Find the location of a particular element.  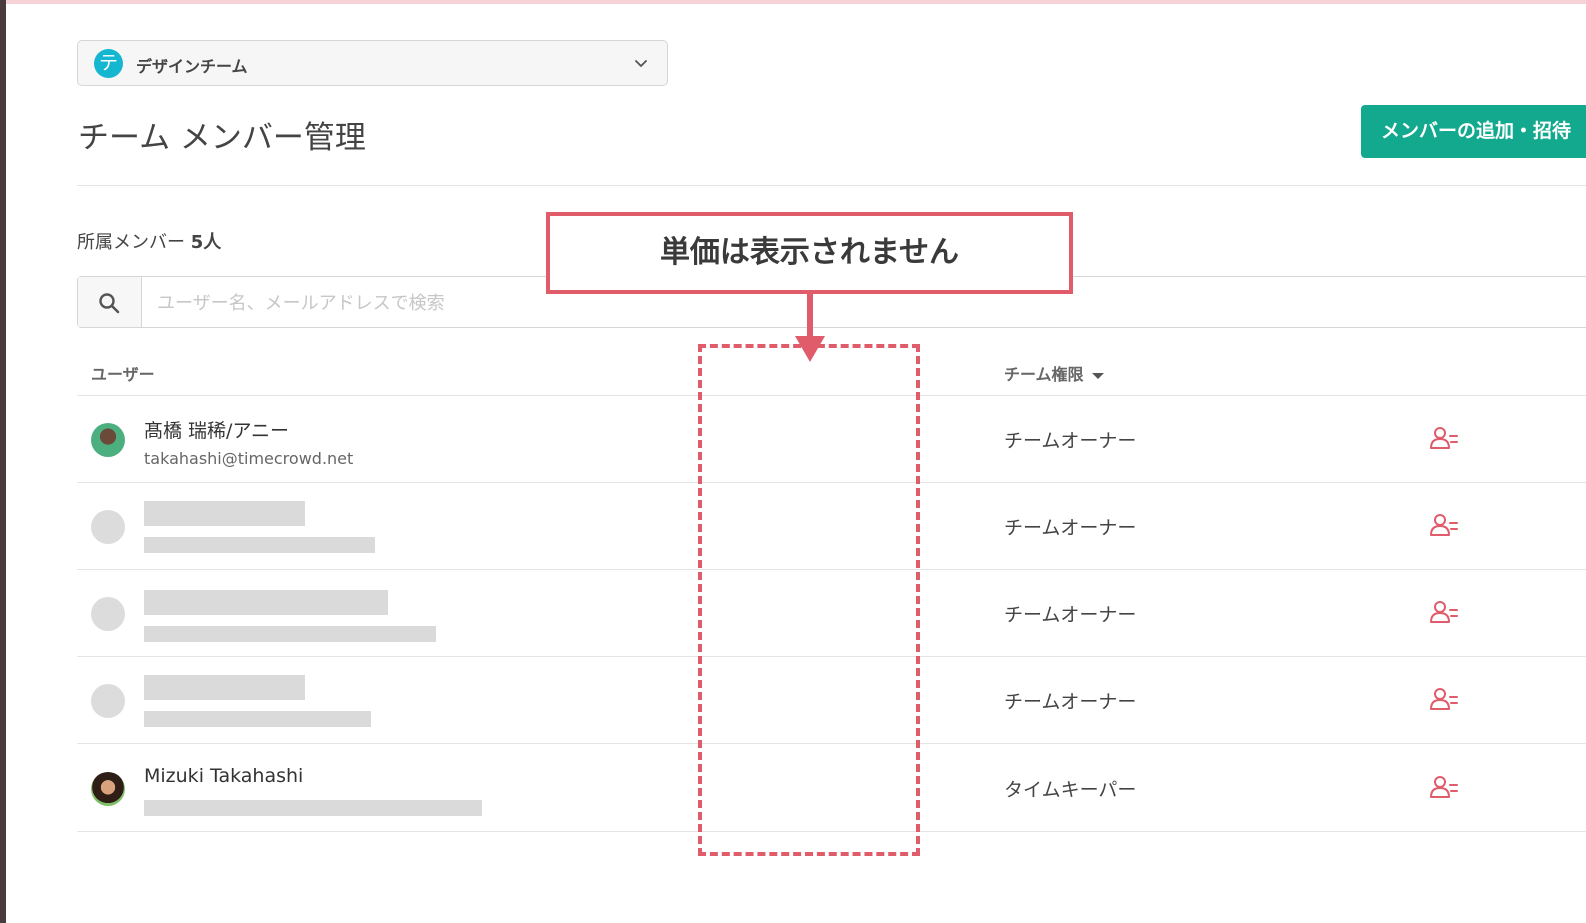

member-count: 所属メンバー 5人 is located at coordinates (149, 241).